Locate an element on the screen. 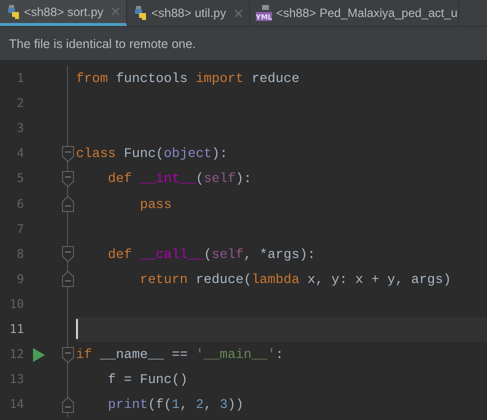  close-icon is located at coordinates (239, 13).